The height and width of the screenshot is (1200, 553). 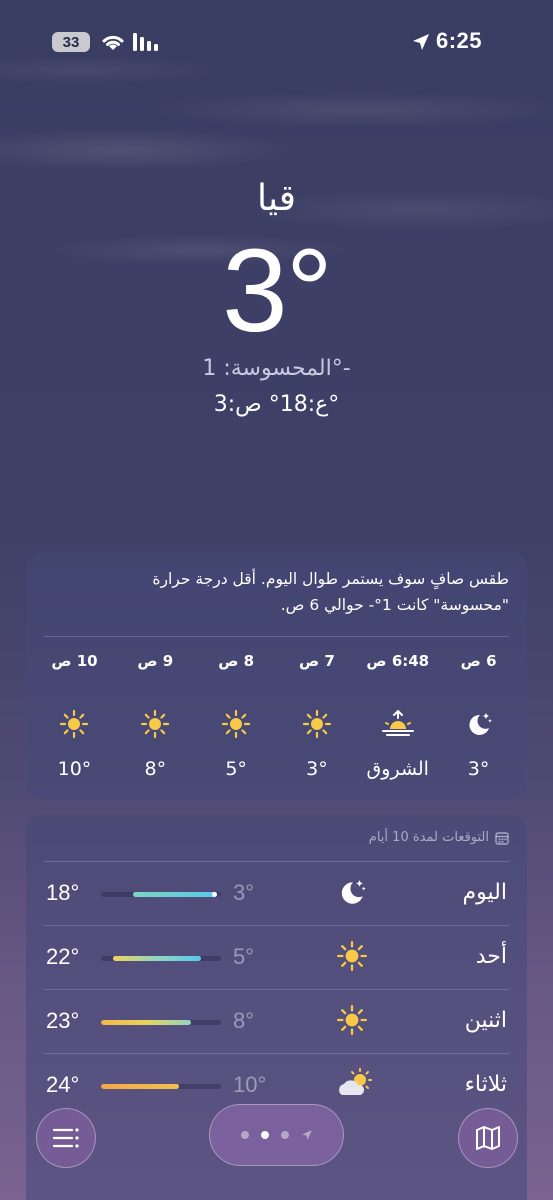 I want to click on day-low: 8°, so click(x=244, y=1020).